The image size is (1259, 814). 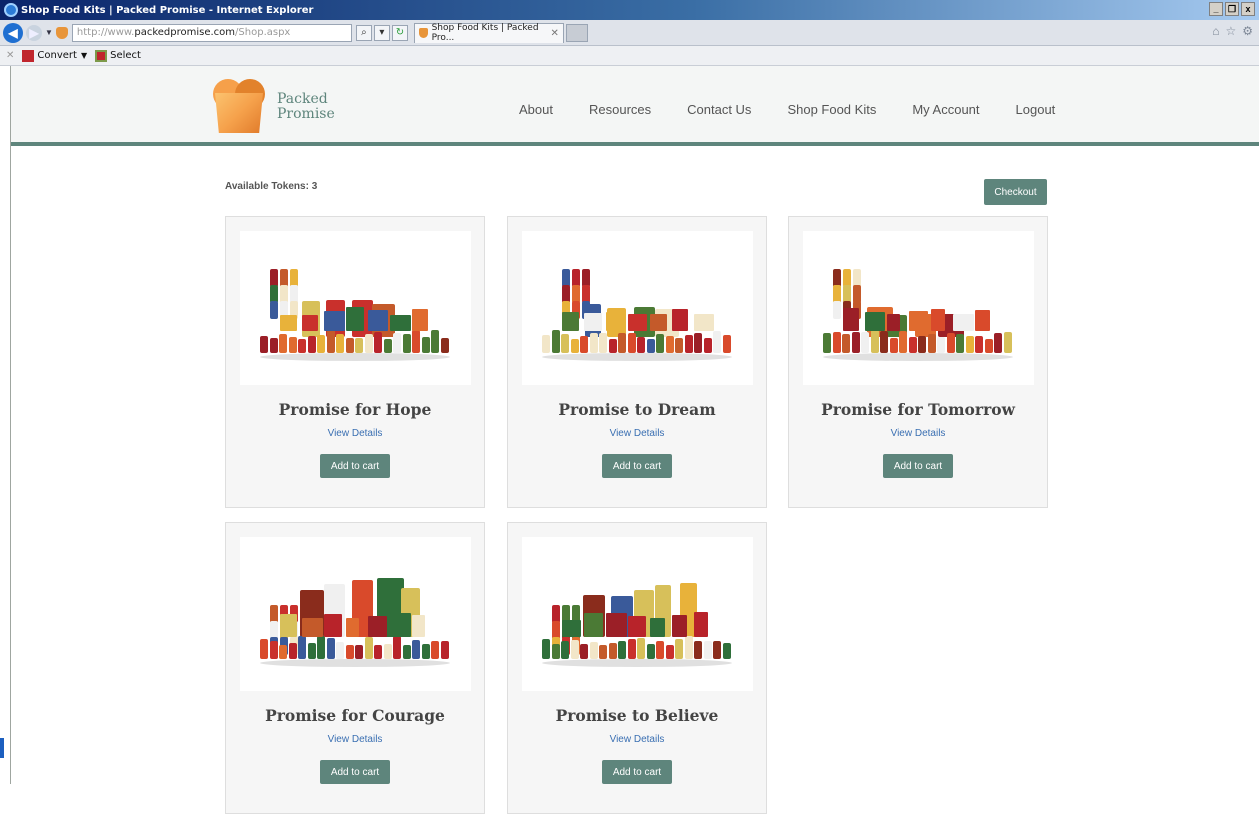 I want to click on settings-gear-icon: ⚙, so click(x=1247, y=31).